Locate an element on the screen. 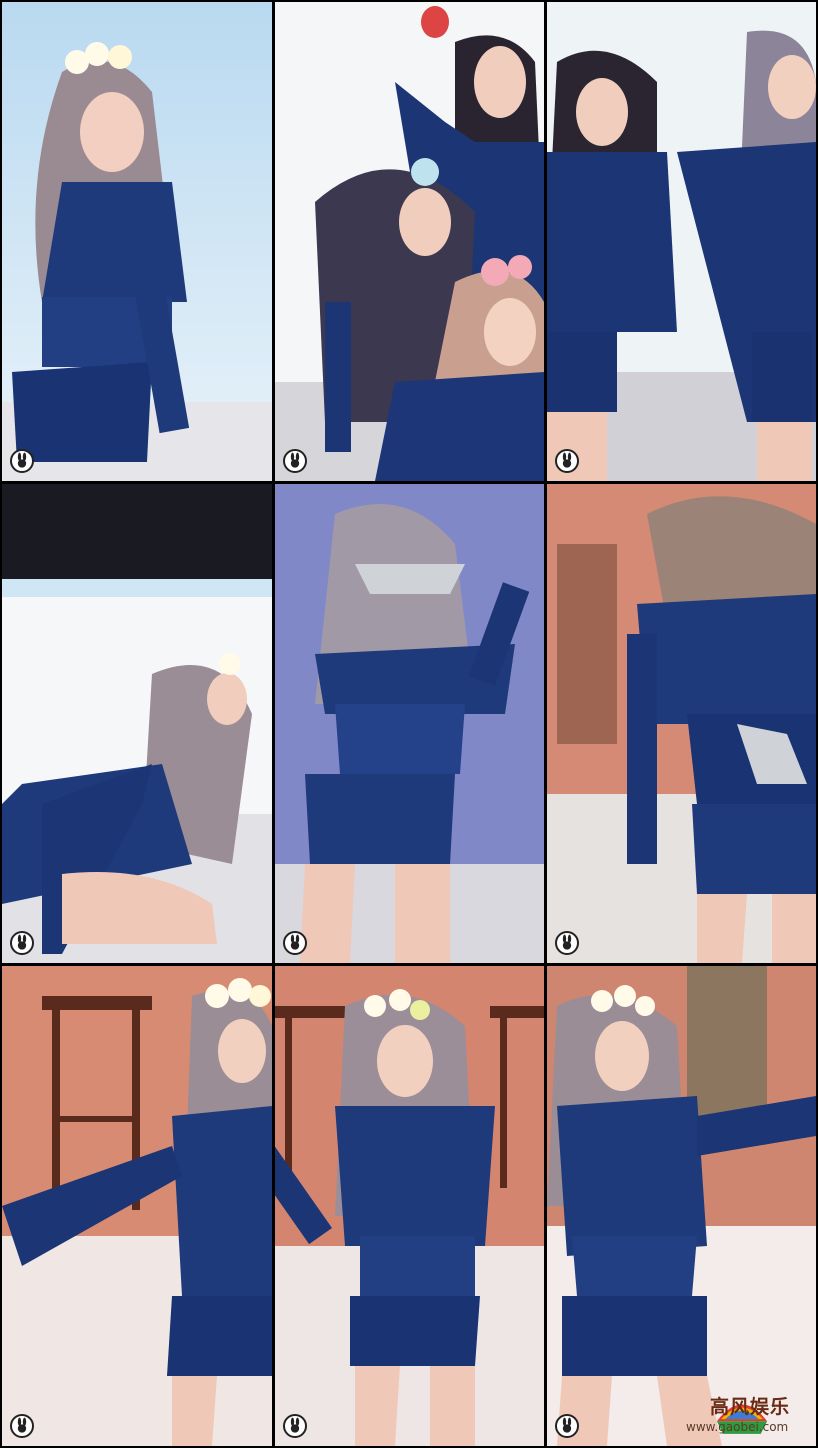 Image resolution: width=818 pixels, height=1448 pixels. watermark-url: www.gaobei.com is located at coordinates (737, 1427).